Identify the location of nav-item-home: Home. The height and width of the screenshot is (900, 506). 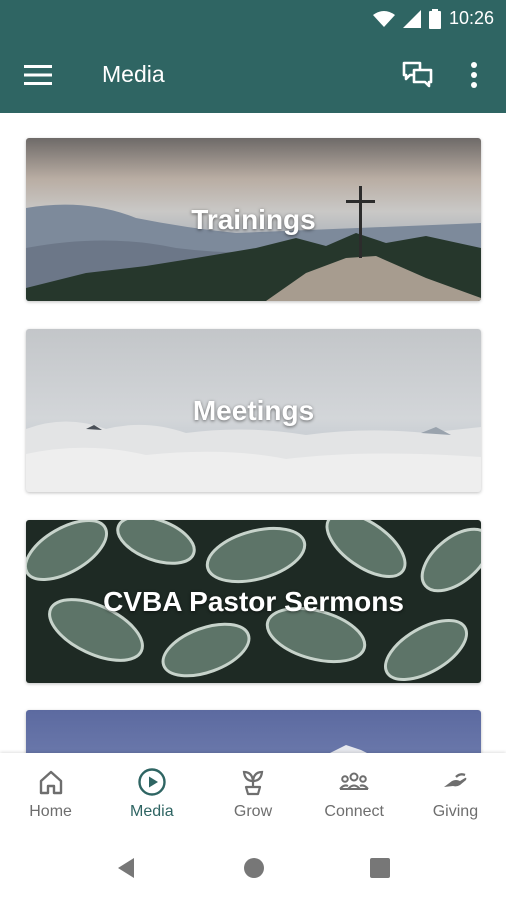
(50, 795).